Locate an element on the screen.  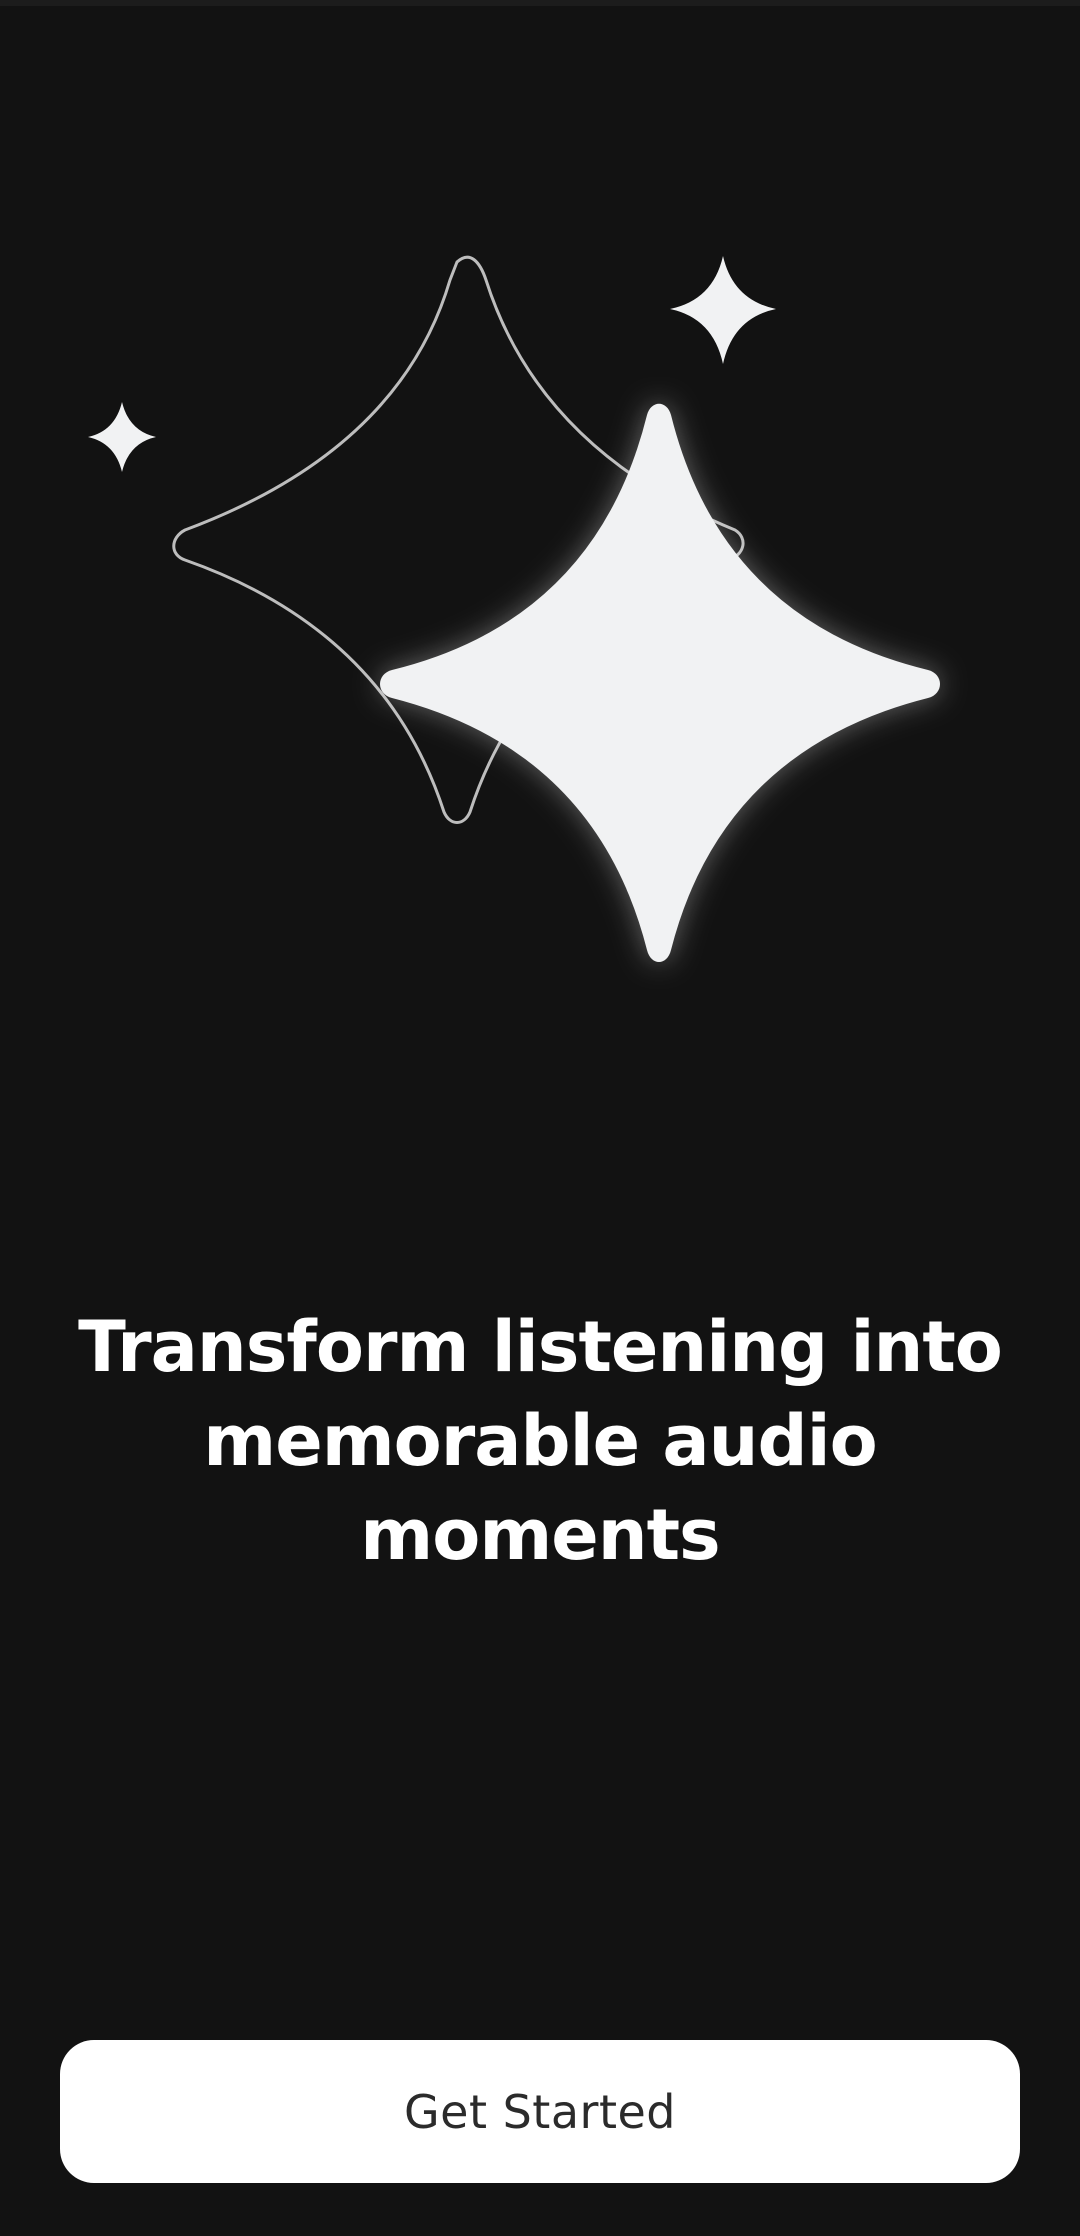
get-started-button: Get Started is located at coordinates (540, 2111).